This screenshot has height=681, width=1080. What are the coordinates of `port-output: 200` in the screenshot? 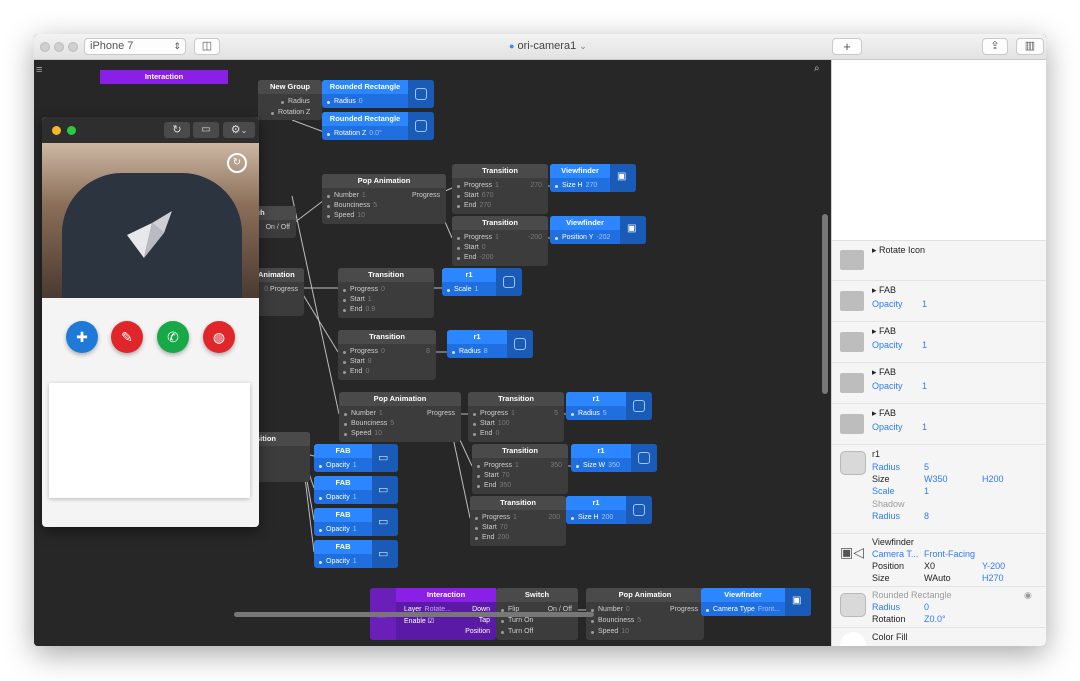 It's located at (554, 517).